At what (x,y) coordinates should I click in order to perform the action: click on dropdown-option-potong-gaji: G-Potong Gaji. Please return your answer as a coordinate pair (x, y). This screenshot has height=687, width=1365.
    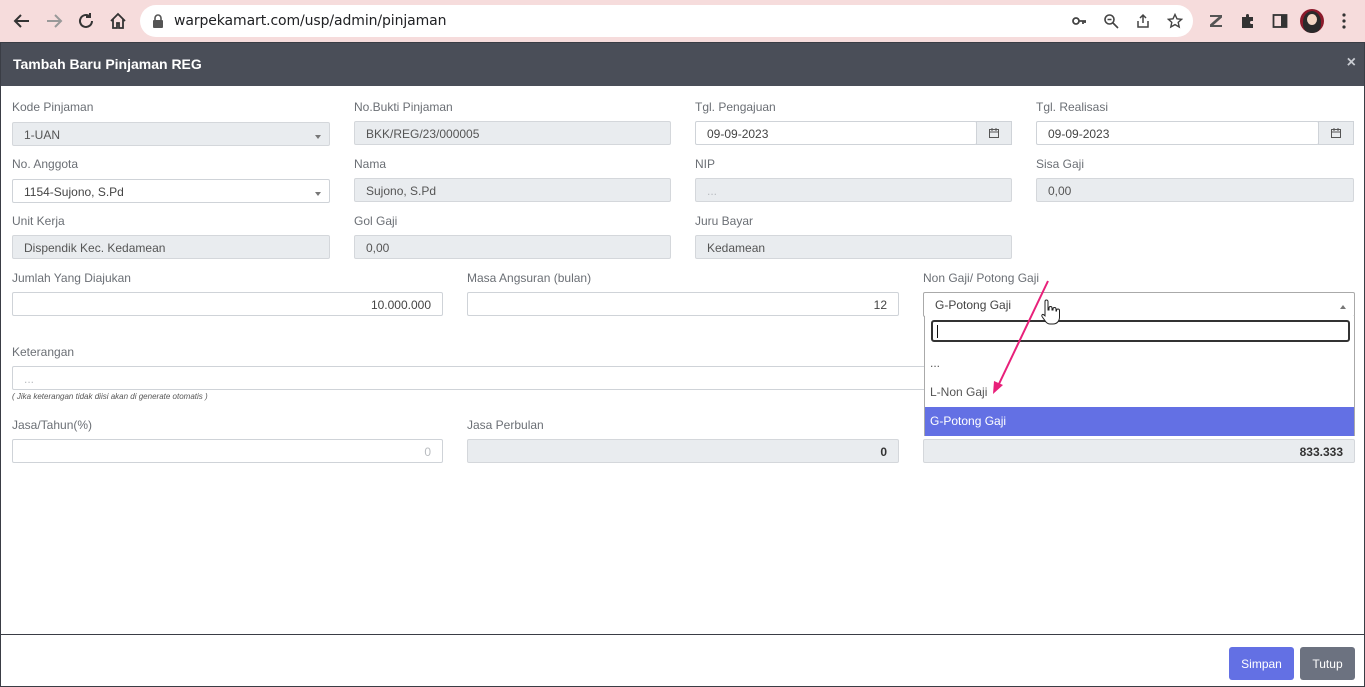
    Looking at the image, I should click on (1139, 421).